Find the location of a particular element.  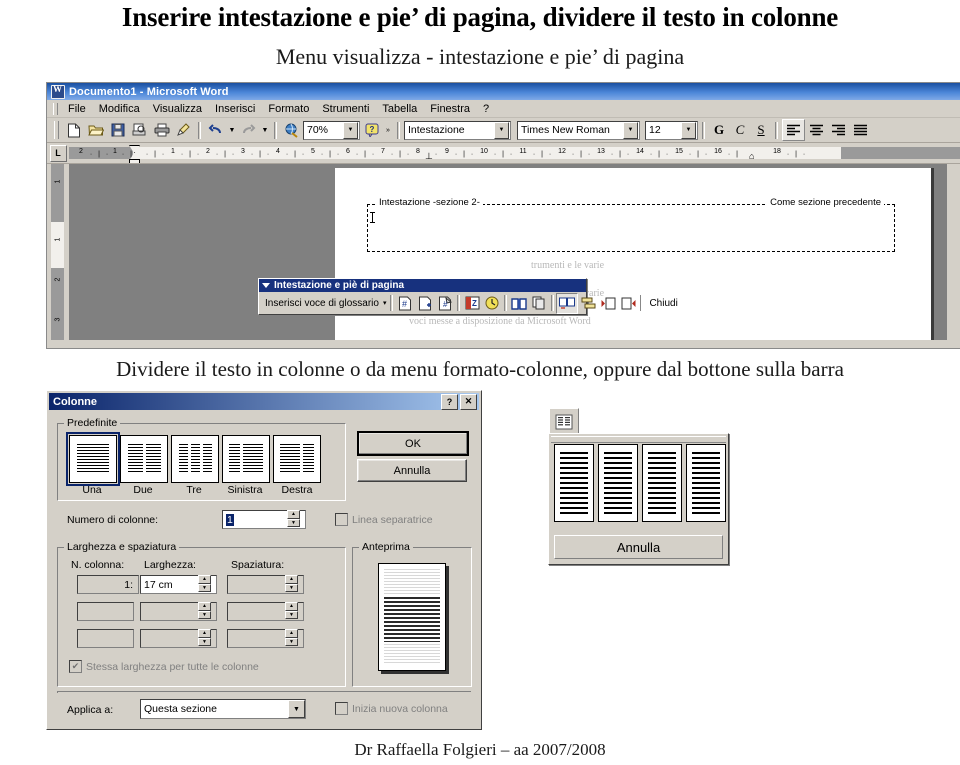

help-question-icon: ? is located at coordinates (371, 130).